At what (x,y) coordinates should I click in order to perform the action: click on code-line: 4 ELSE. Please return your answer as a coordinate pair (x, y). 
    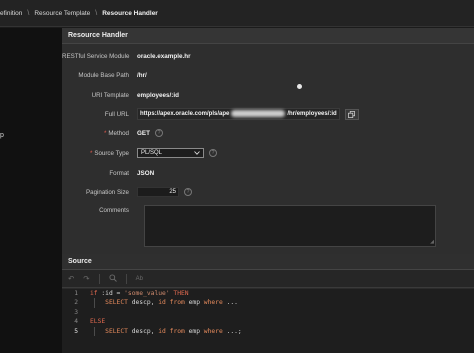
    Looking at the image, I should click on (268, 321).